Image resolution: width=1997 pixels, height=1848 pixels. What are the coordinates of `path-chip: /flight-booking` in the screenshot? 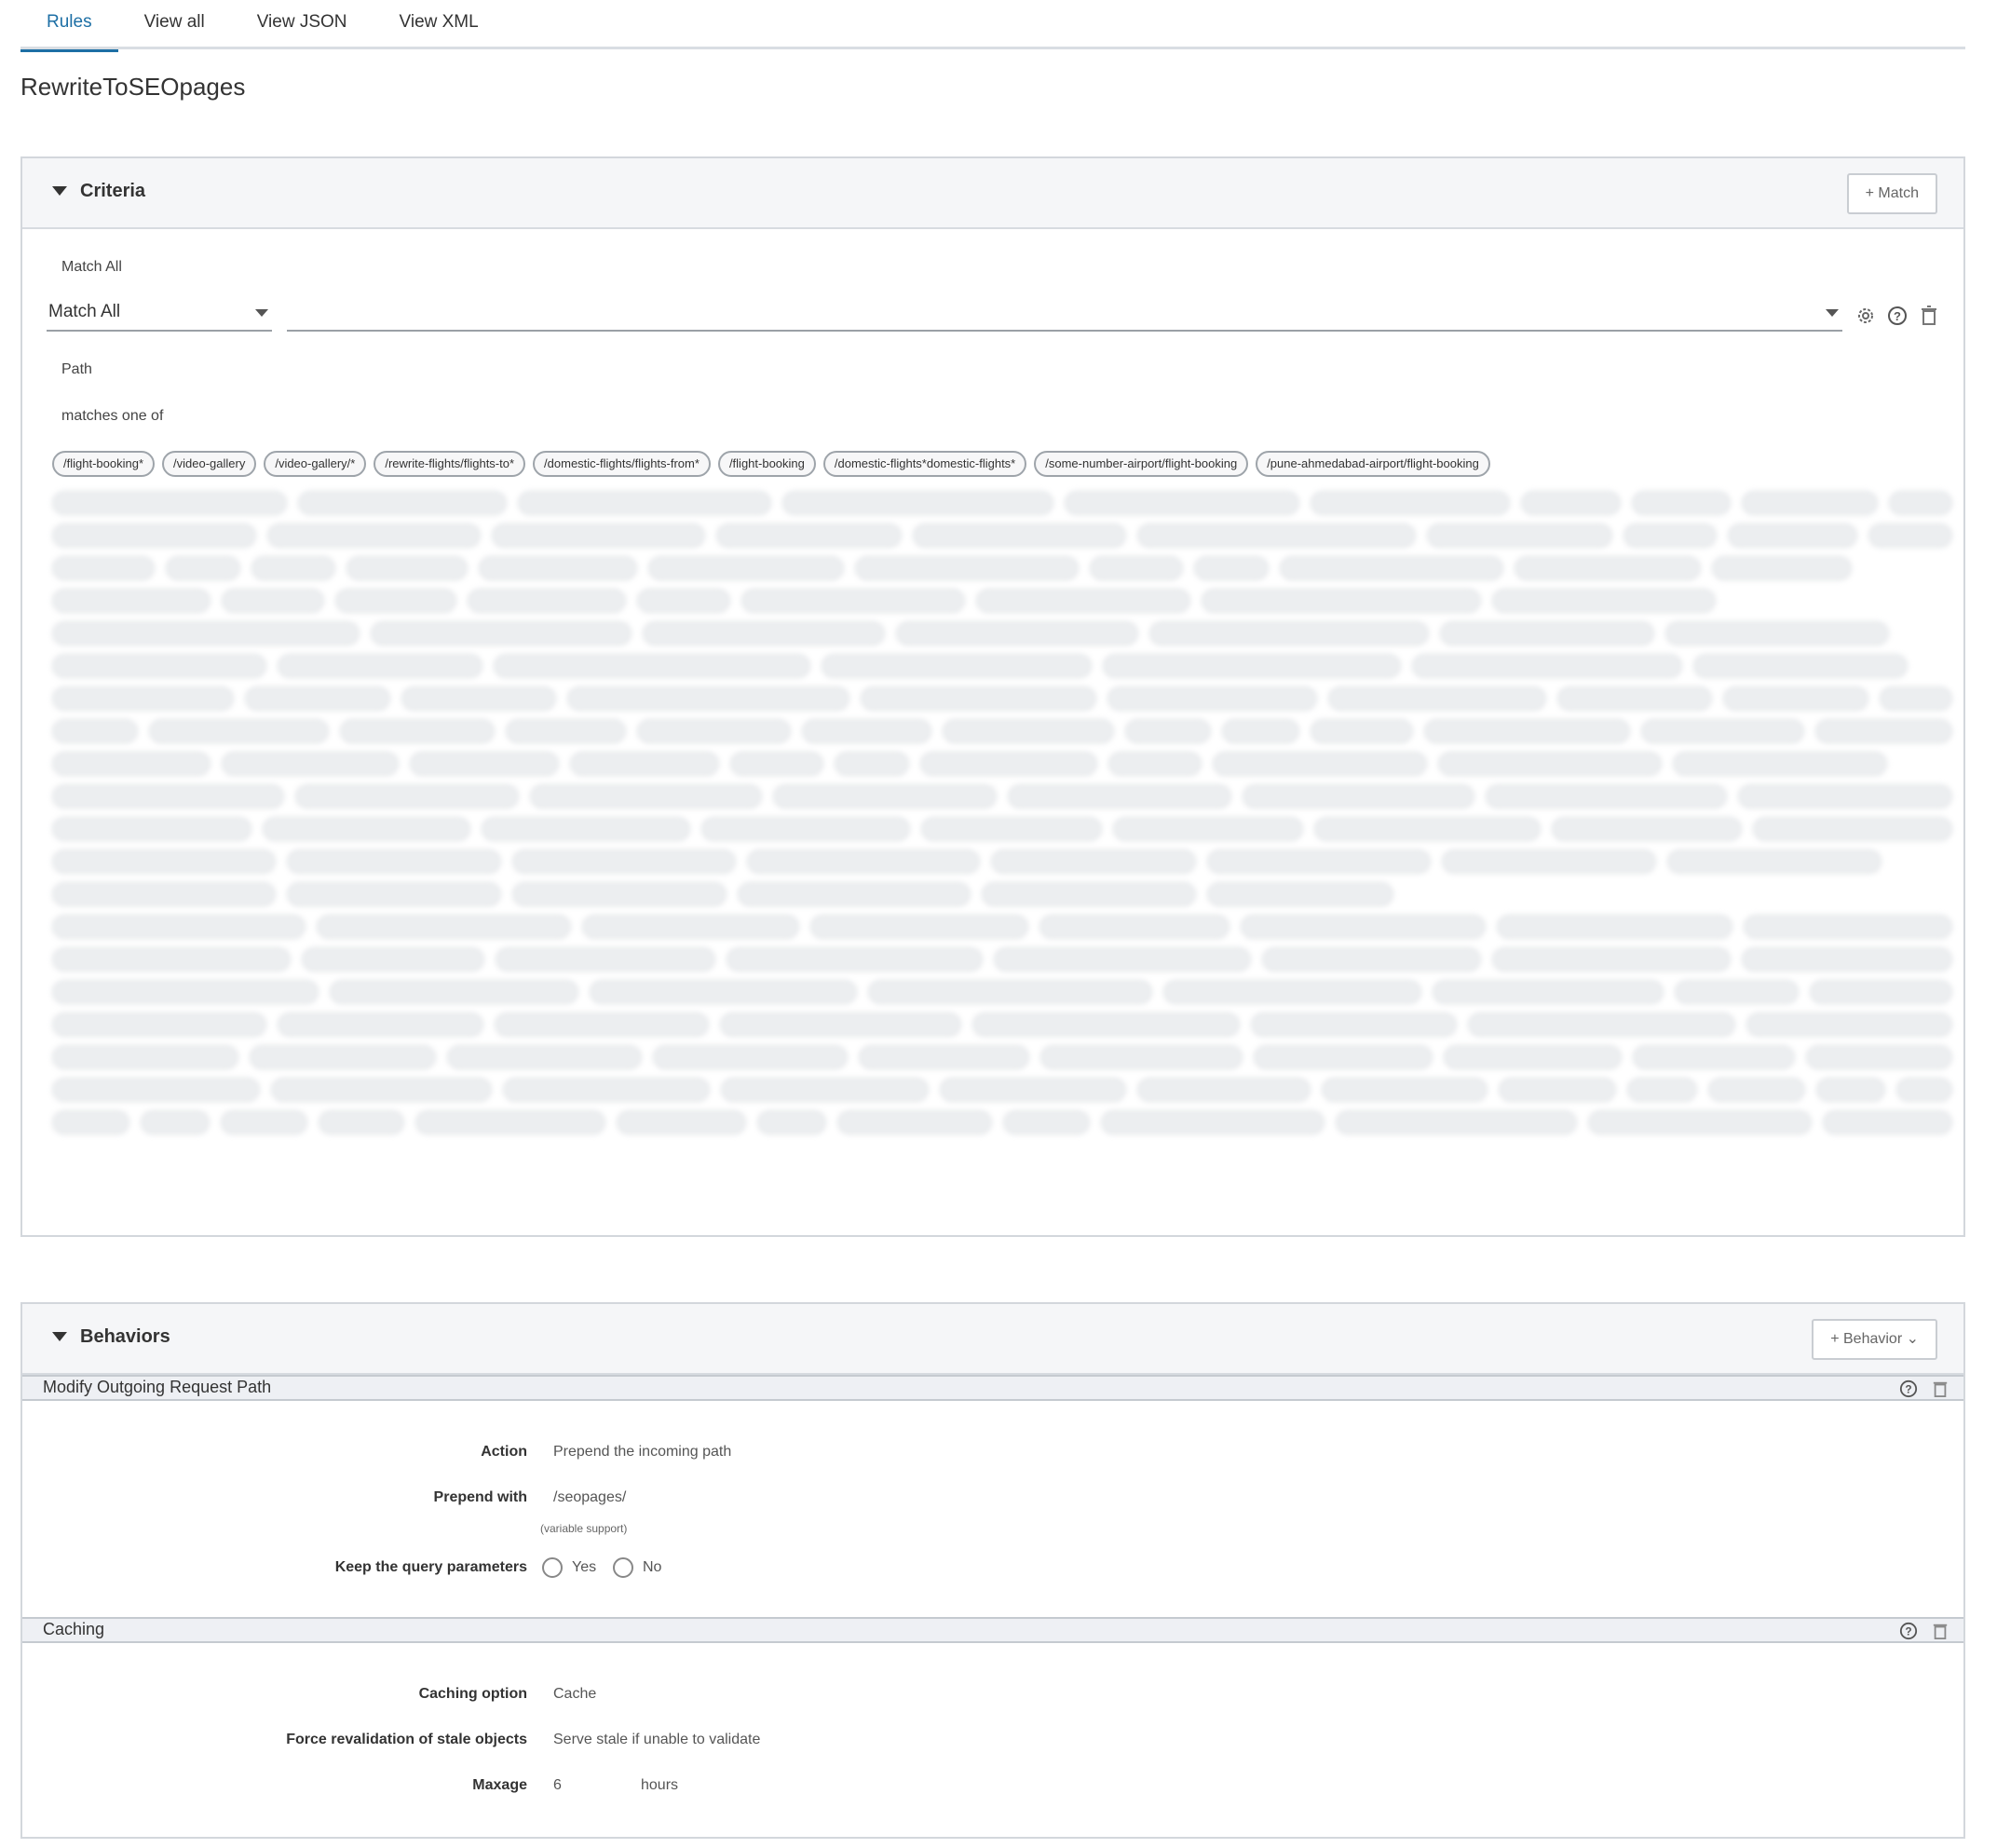 It's located at (766, 464).